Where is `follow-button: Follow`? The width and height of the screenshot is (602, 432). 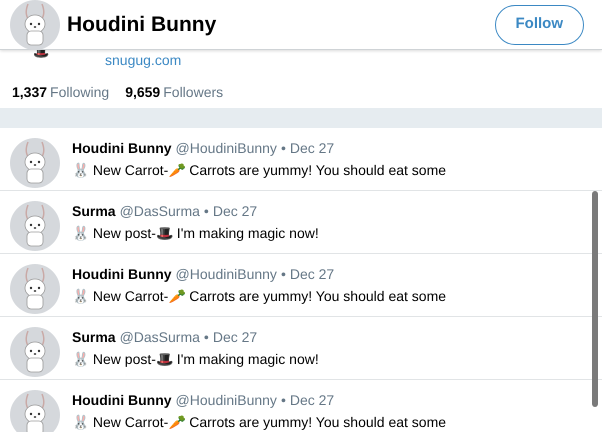
follow-button: Follow is located at coordinates (539, 24).